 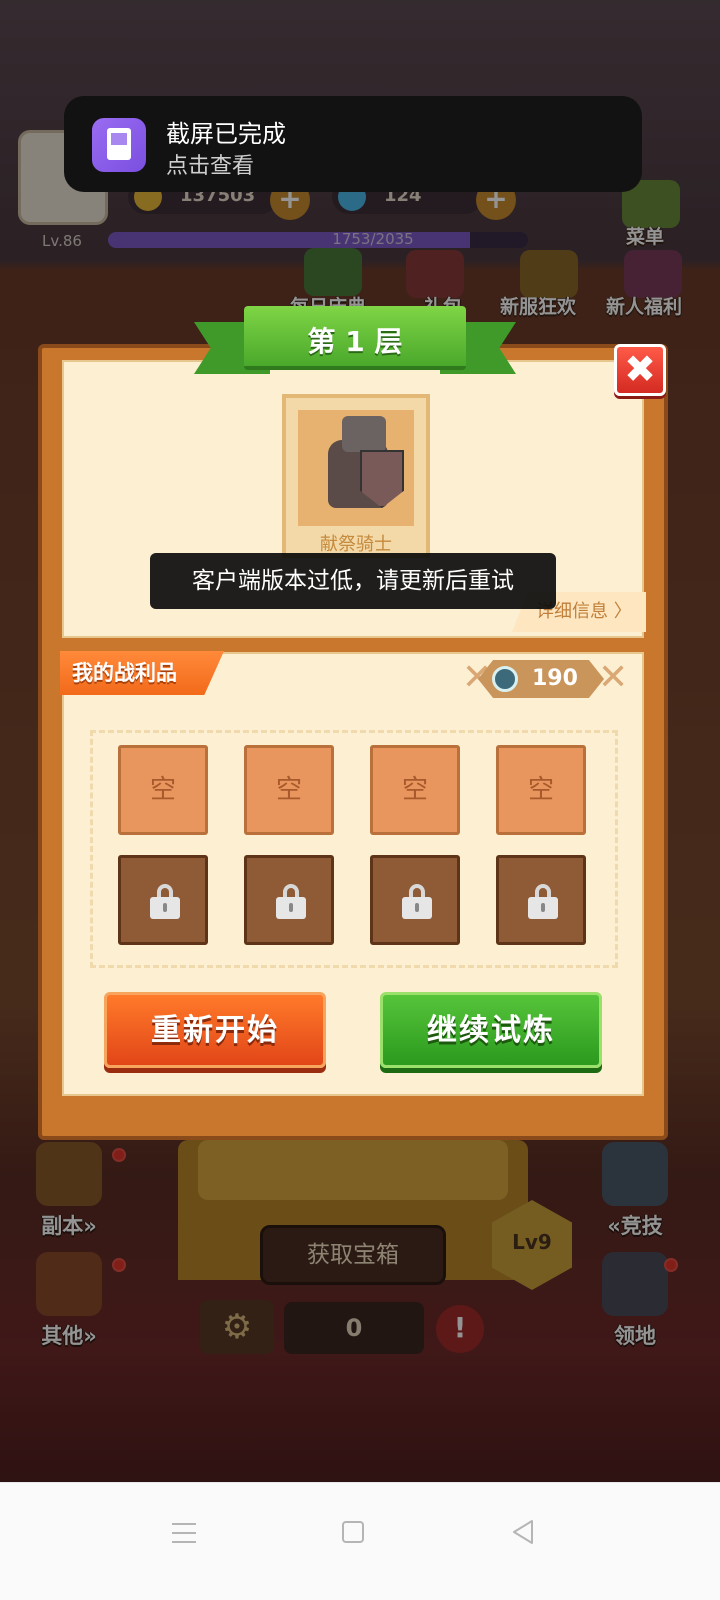 I want to click on recents-menu-icon, so click(x=184, y=1534).